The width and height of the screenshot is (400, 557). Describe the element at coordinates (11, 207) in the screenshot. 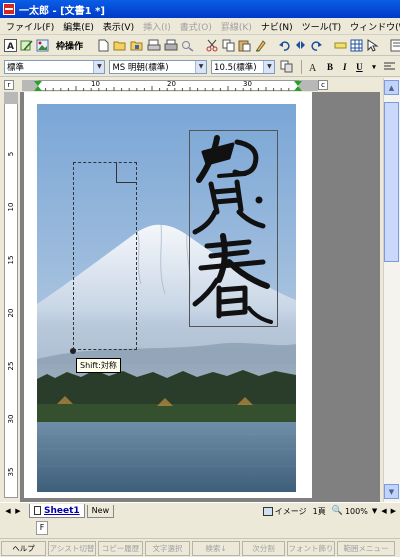

I see `ruler-label: 10` at that location.